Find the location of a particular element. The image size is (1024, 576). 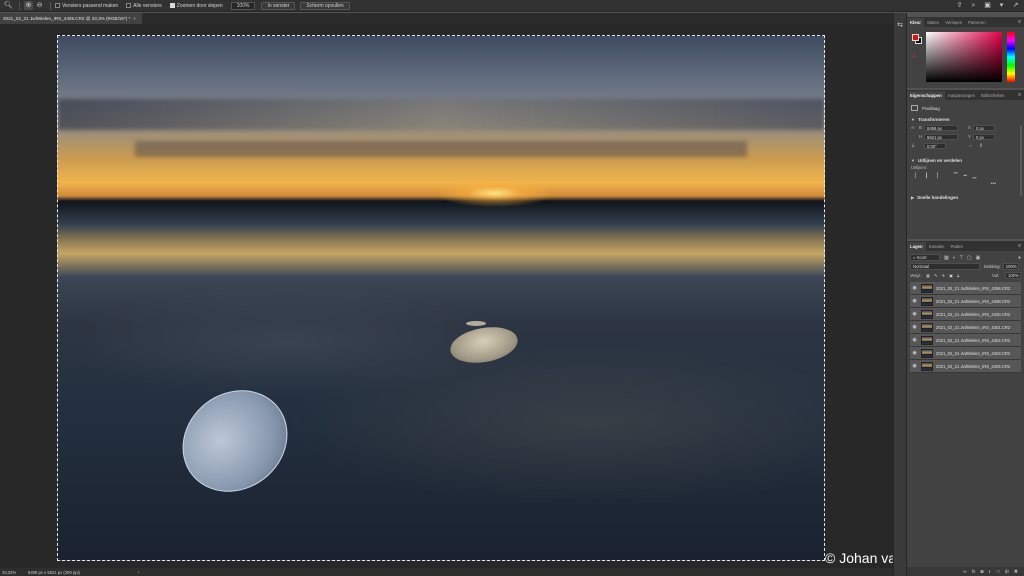

align-right-icon: ▕ is located at coordinates (936, 176).